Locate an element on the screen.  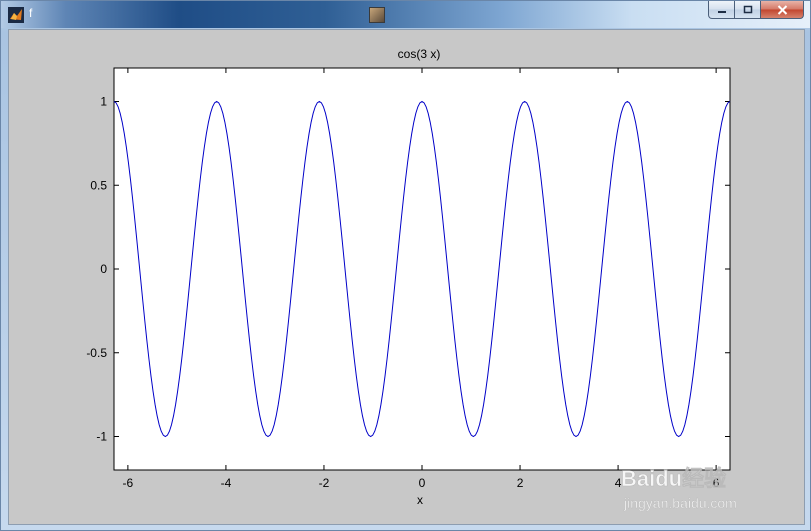
x-axis-label: x is located at coordinates (420, 500).